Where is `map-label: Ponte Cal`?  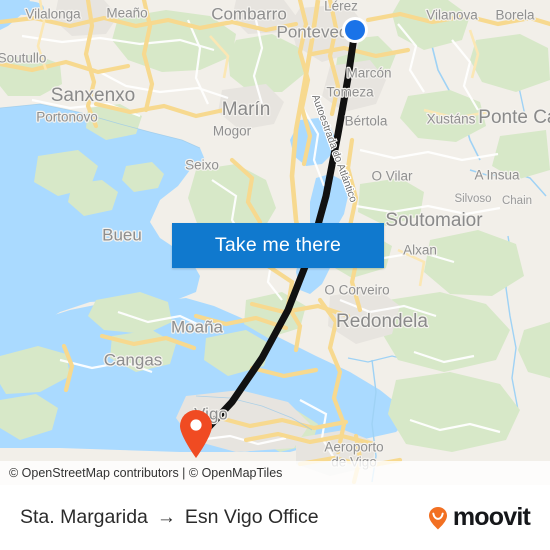 map-label: Ponte Cal is located at coordinates (514, 117).